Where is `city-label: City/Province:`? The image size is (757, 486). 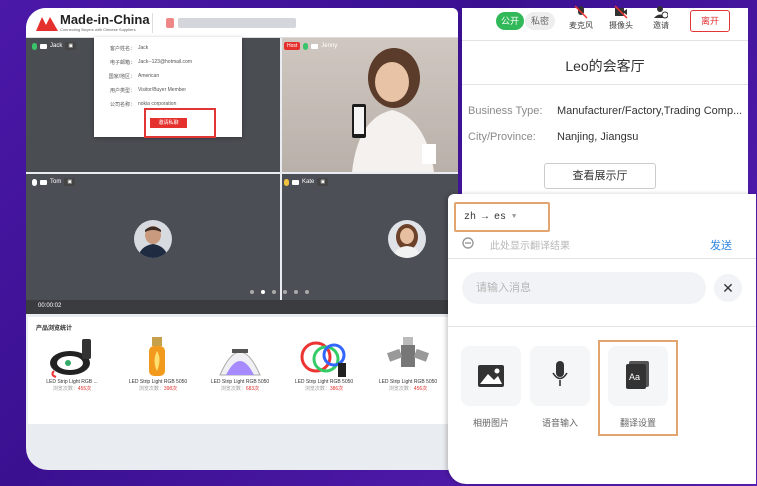 city-label: City/Province: is located at coordinates (502, 137).